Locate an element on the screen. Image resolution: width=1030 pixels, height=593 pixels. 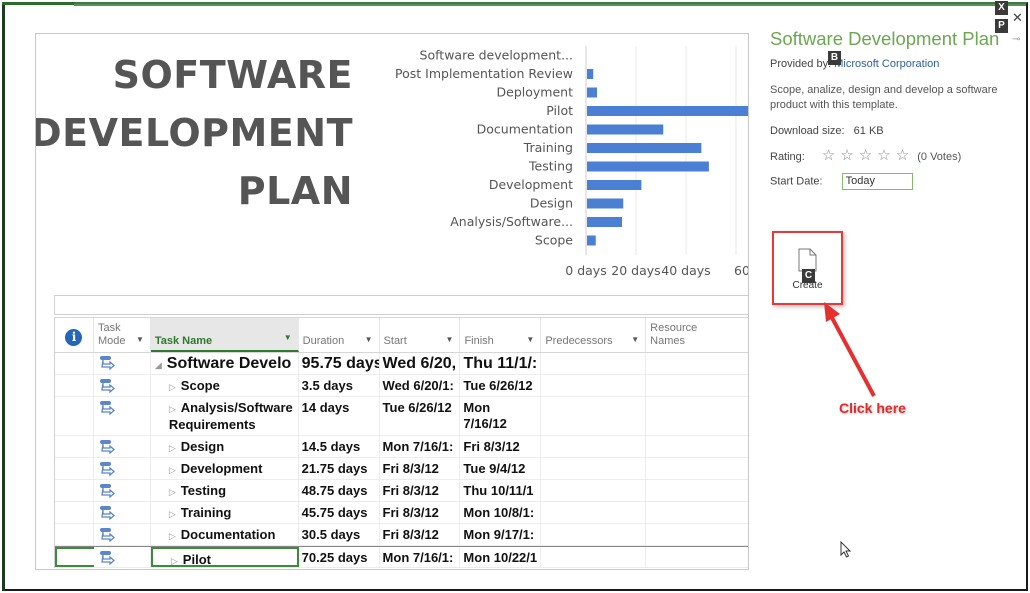
task-name-cell: ▷ Testing is located at coordinates (225, 490).